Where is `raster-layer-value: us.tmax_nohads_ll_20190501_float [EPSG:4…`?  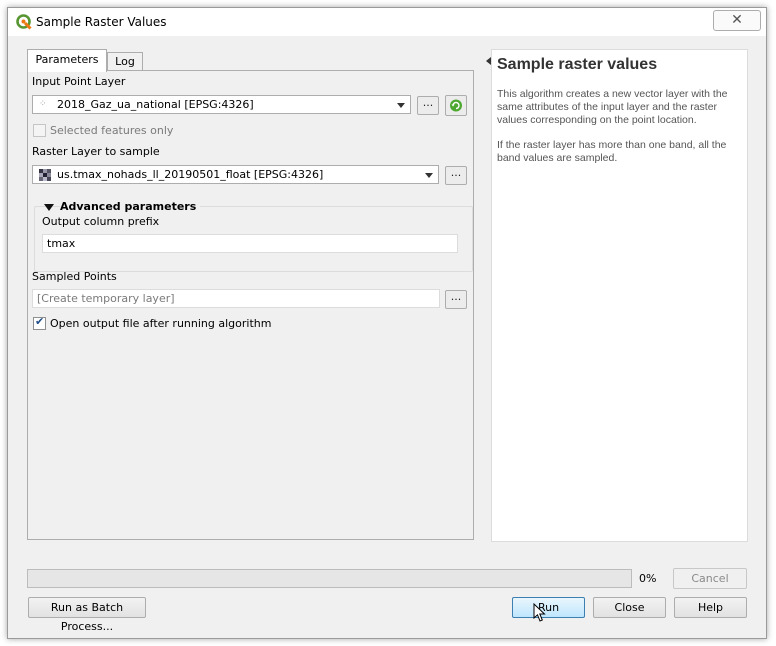 raster-layer-value: us.tmax_nohads_ll_20190501_float [EPSG:4… is located at coordinates (190, 174).